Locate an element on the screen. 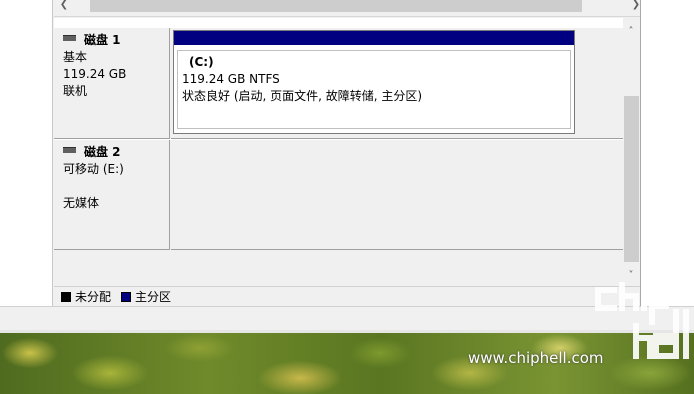 The image size is (694, 394). navigation-pane is located at coordinates (26, 153).